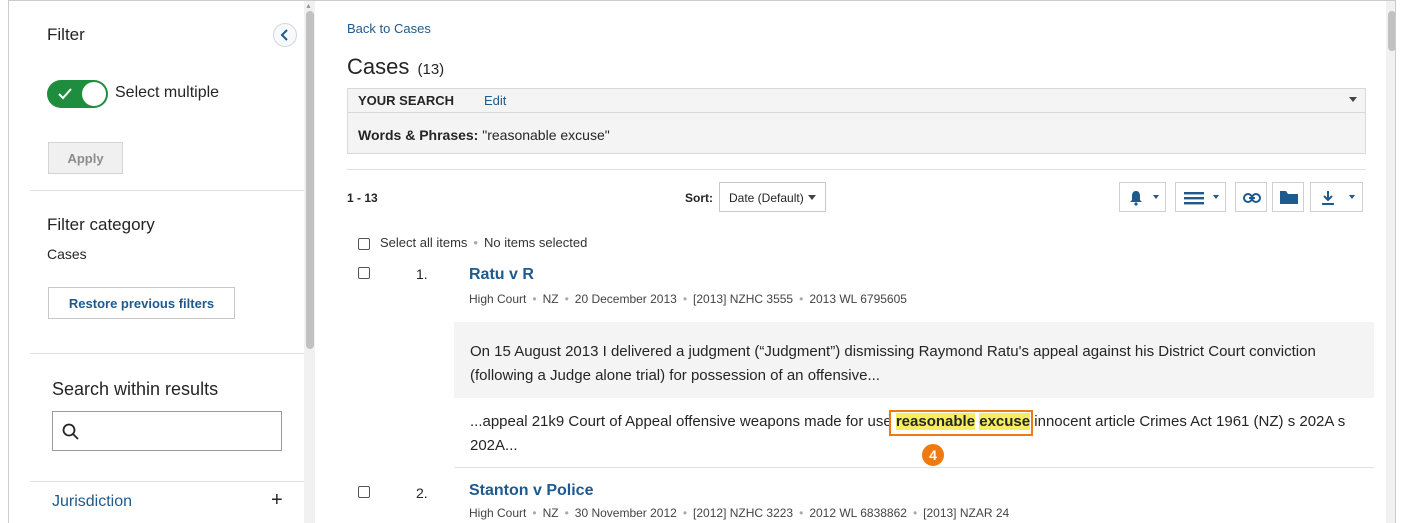  Describe the element at coordinates (182, 431) in the screenshot. I see `search-within-input` at that location.